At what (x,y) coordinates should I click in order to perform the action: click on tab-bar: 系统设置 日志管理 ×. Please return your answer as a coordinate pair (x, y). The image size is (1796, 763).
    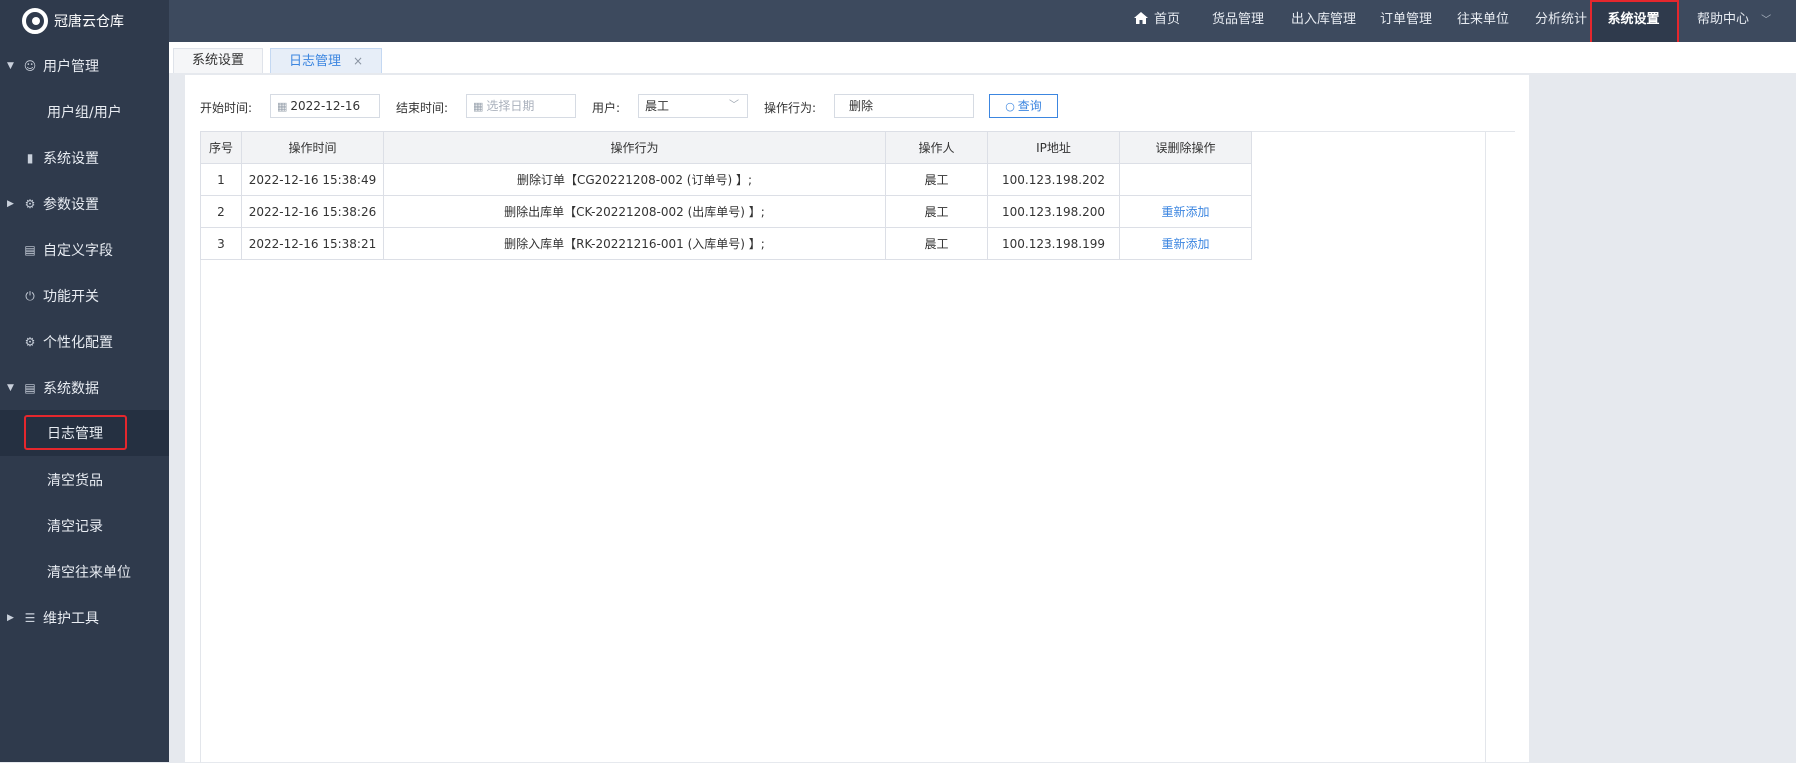
    Looking at the image, I should click on (982, 57).